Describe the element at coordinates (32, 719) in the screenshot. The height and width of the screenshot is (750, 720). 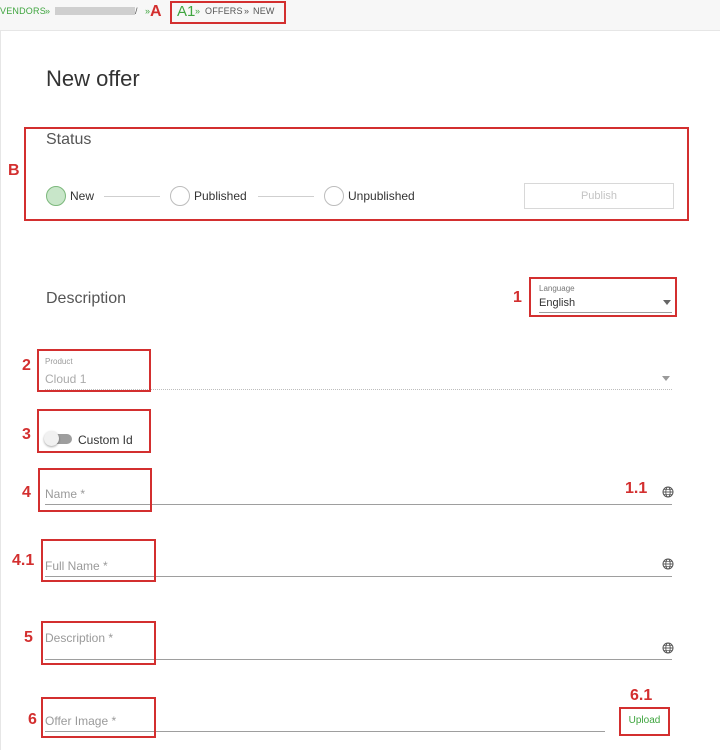
I see `annotation-label: 6` at that location.